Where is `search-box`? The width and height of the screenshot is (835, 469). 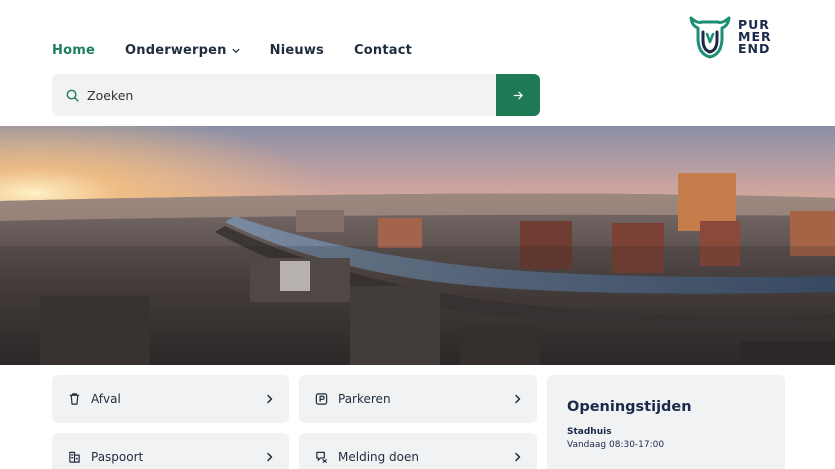 search-box is located at coordinates (274, 95).